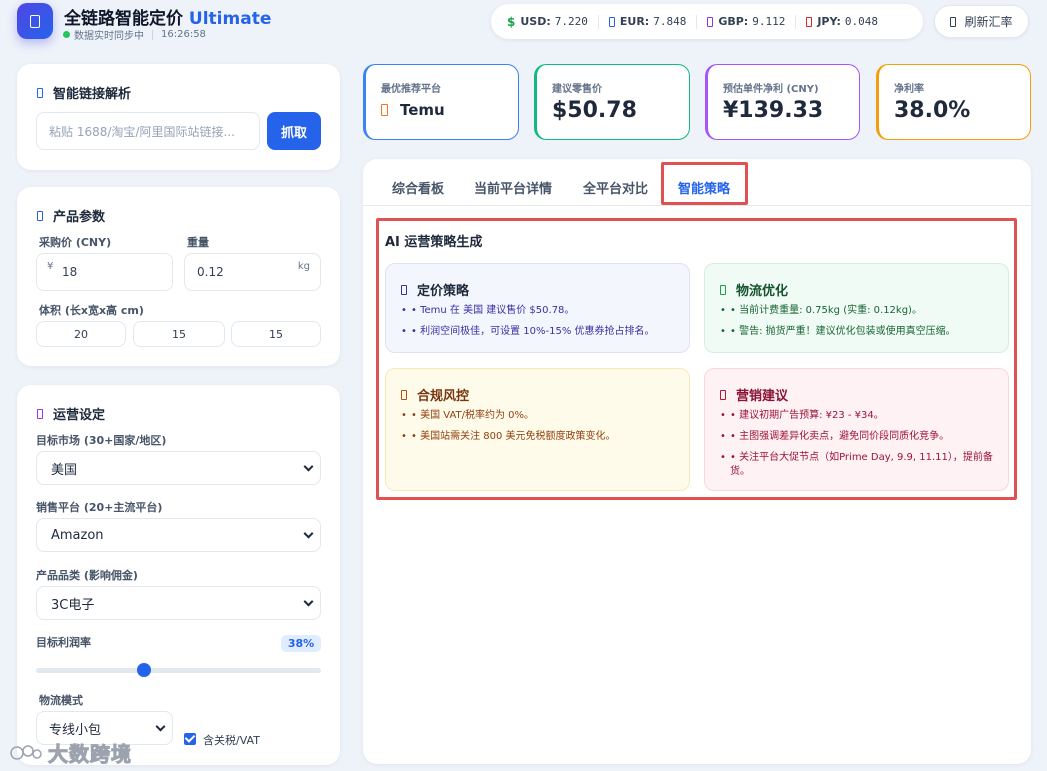  What do you see at coordinates (842, 21) in the screenshot?
I see `rate-jpy: JPY: 0.048` at bounding box center [842, 21].